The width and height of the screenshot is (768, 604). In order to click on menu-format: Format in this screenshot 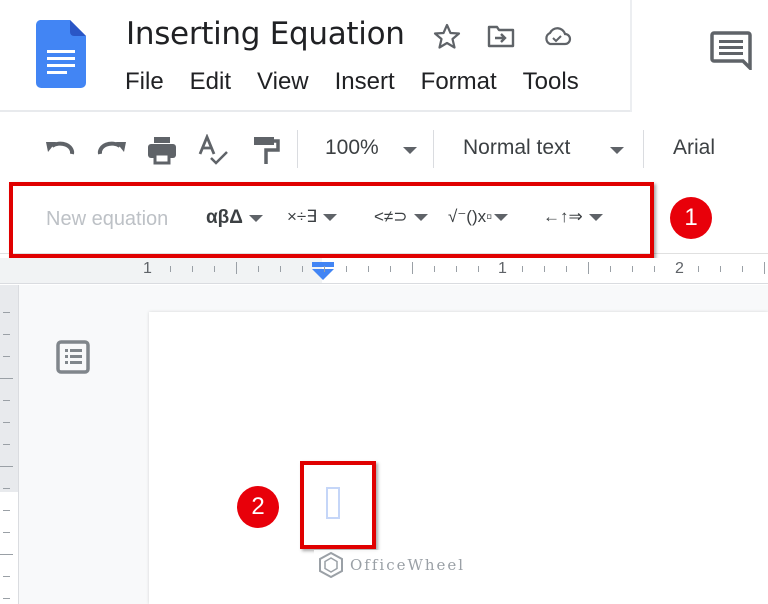, I will do `click(459, 82)`.